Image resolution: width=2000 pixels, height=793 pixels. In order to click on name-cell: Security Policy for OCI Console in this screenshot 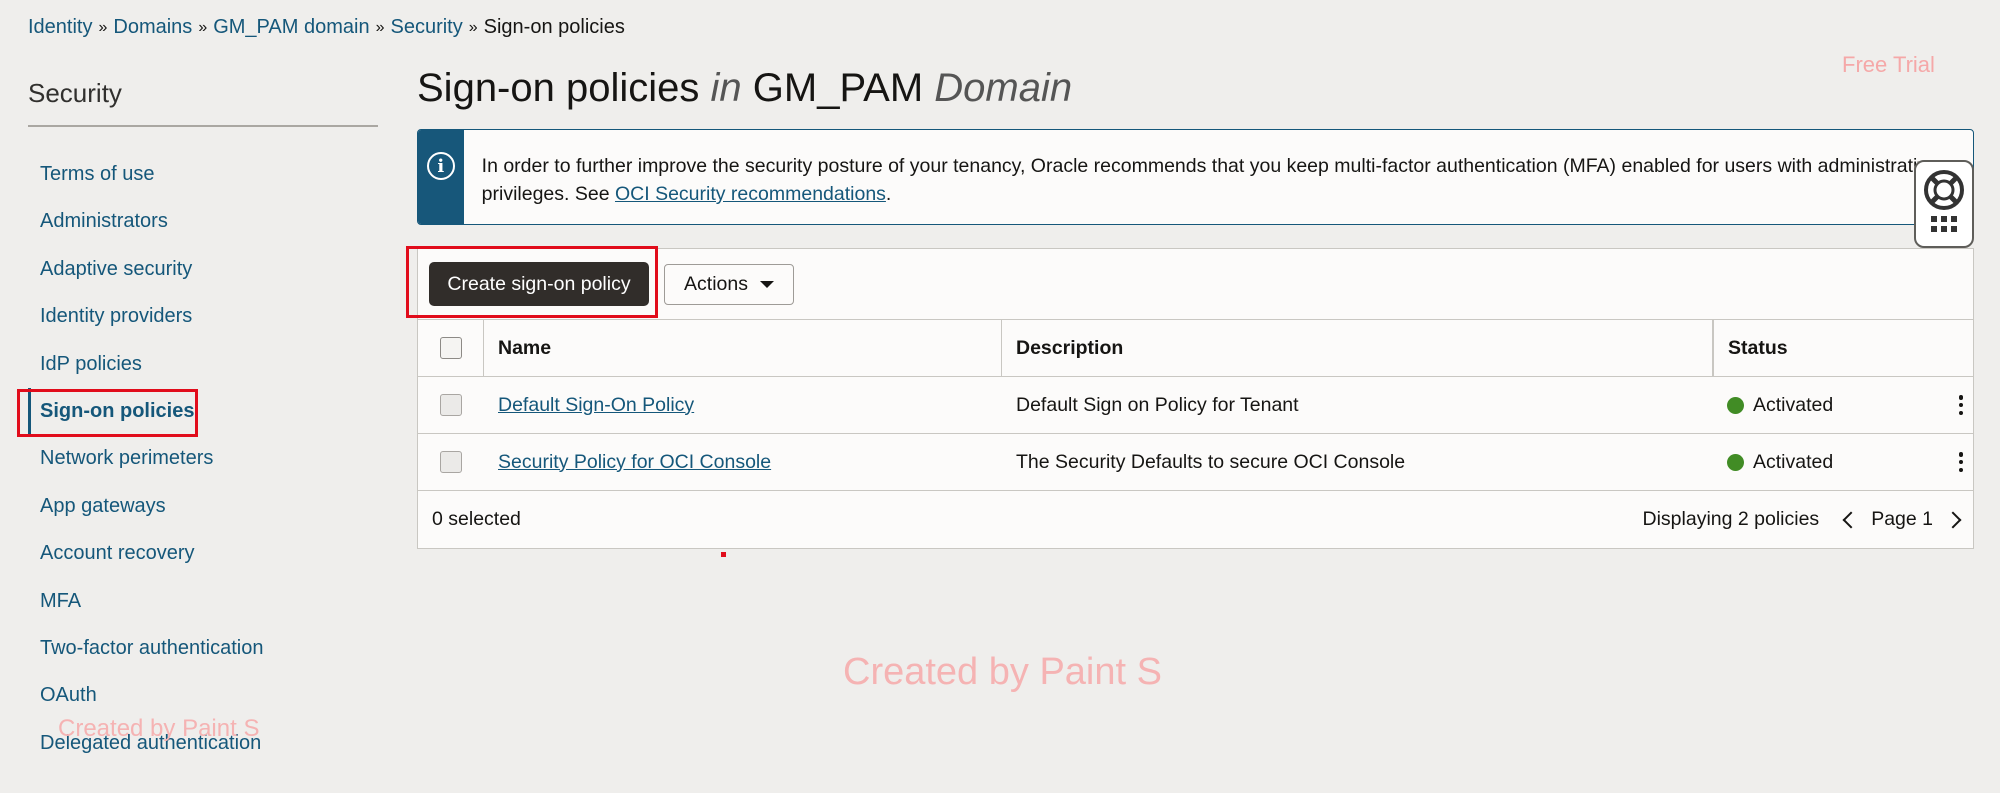, I will do `click(743, 462)`.